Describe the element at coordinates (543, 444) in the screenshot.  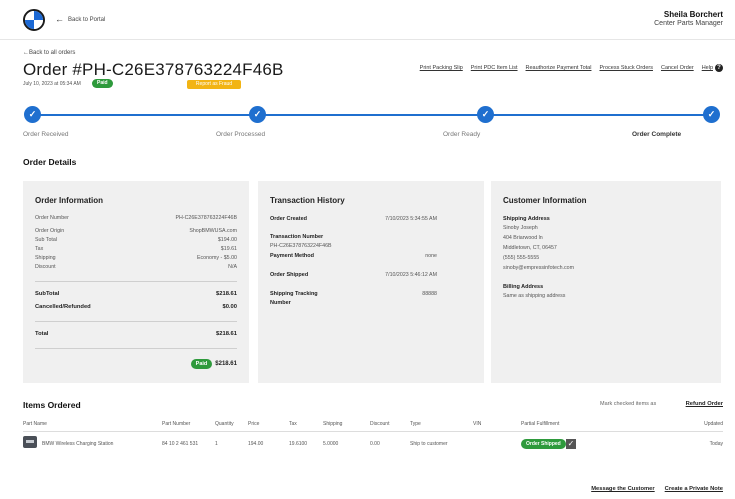
I see `order-shipped-badge: Order Shipped` at that location.